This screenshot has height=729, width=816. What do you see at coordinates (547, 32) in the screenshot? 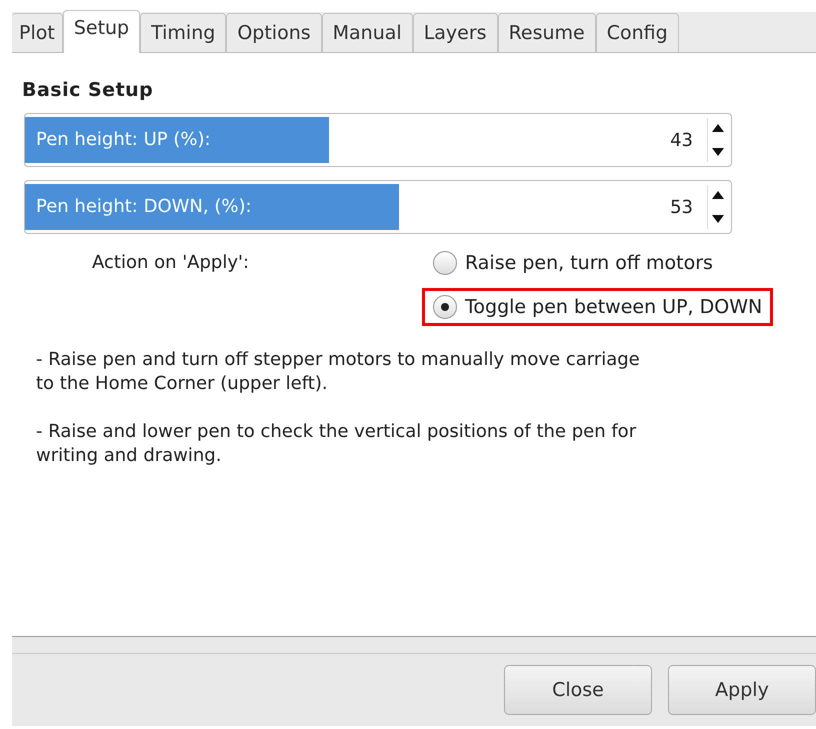
I see `tab: Resume` at bounding box center [547, 32].